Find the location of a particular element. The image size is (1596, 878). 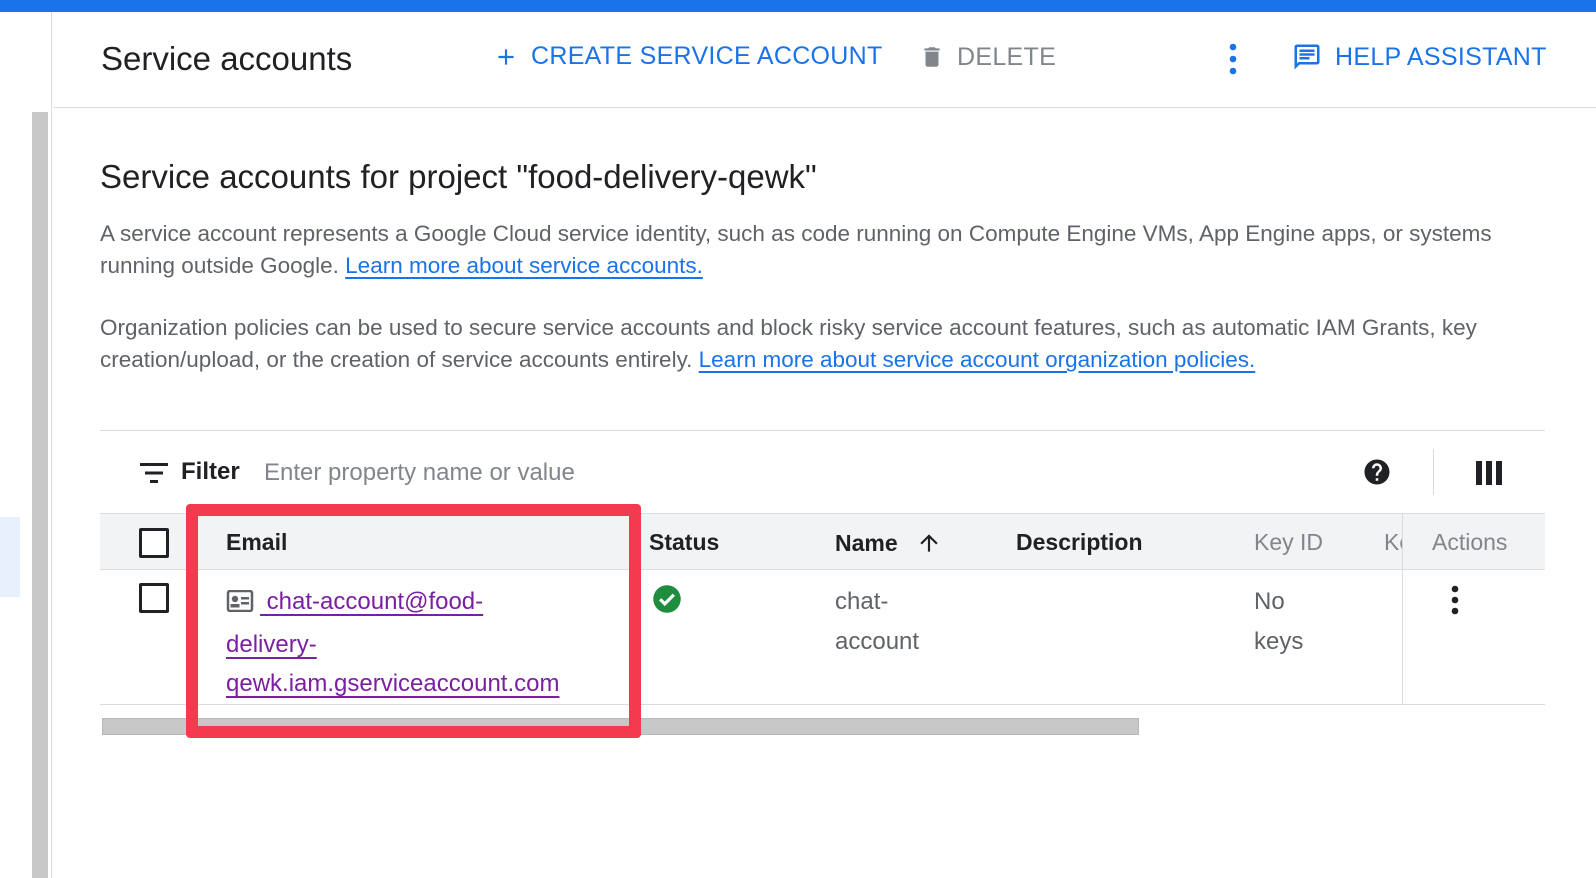

select-all-checkbox is located at coordinates (154, 543).